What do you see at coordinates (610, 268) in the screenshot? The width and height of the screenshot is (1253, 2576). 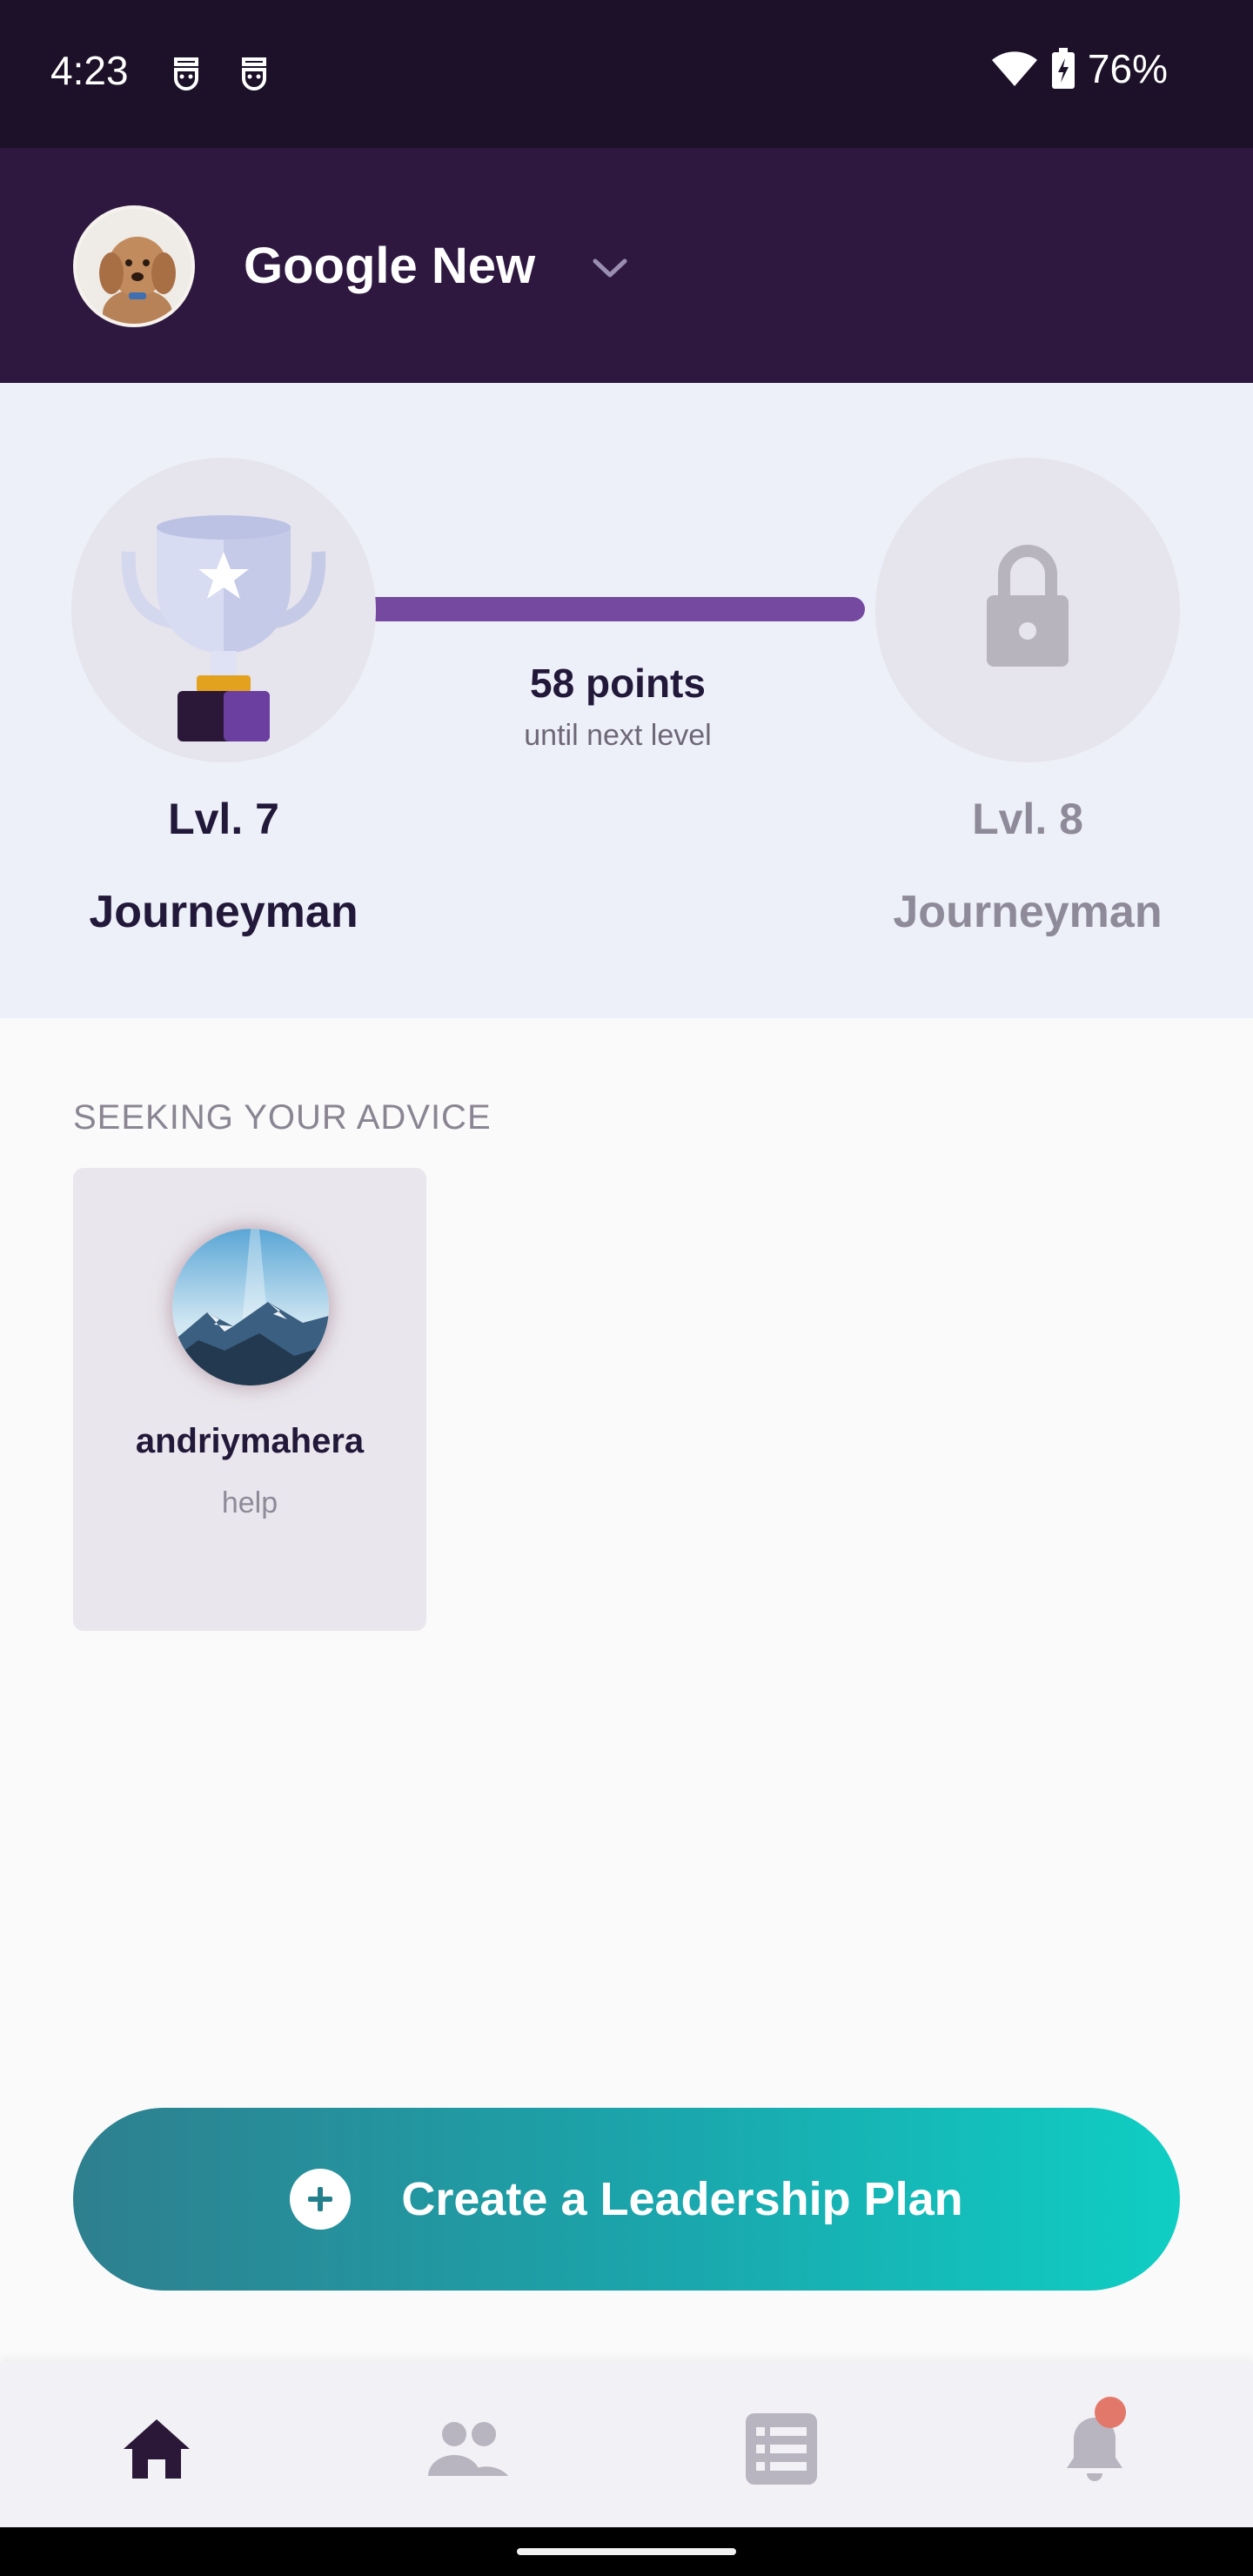 I see `chevron-down-icon` at bounding box center [610, 268].